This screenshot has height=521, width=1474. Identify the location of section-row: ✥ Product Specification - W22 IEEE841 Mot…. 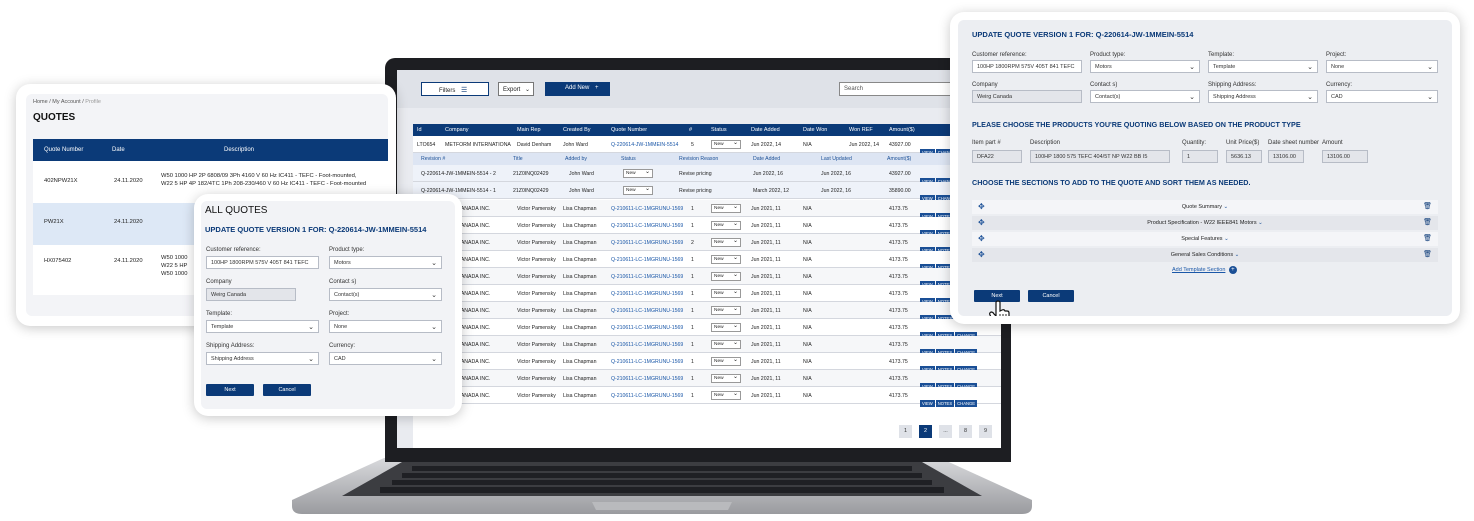
(1205, 223).